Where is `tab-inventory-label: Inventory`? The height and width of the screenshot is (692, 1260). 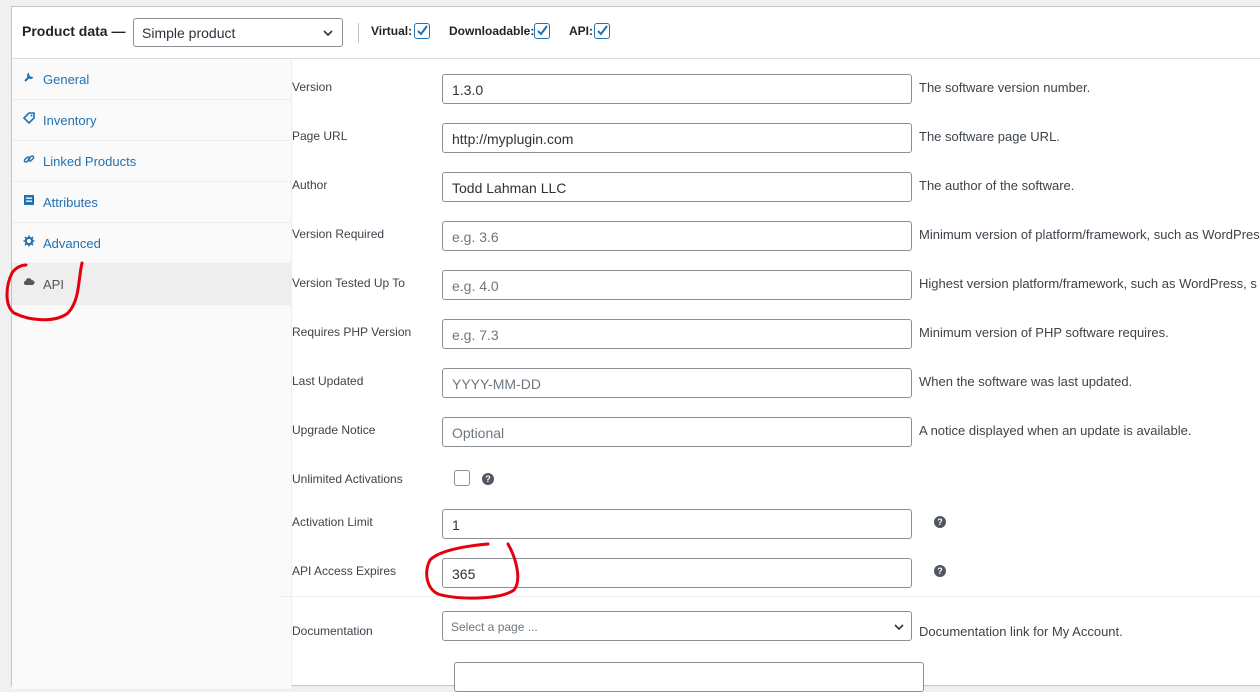
tab-inventory-label: Inventory is located at coordinates (70, 120).